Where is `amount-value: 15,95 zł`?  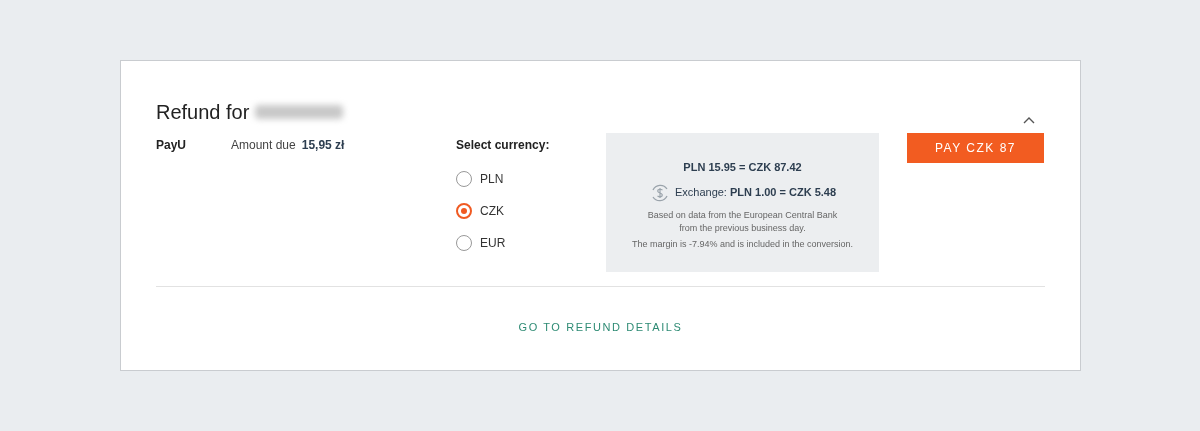
amount-value: 15,95 zł is located at coordinates (323, 145).